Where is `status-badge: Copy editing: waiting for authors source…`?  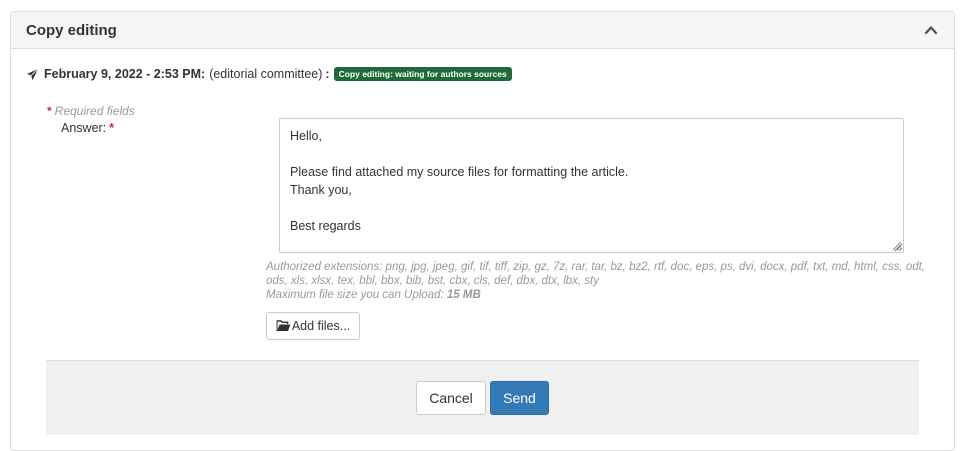 status-badge: Copy editing: waiting for authors source… is located at coordinates (422, 74).